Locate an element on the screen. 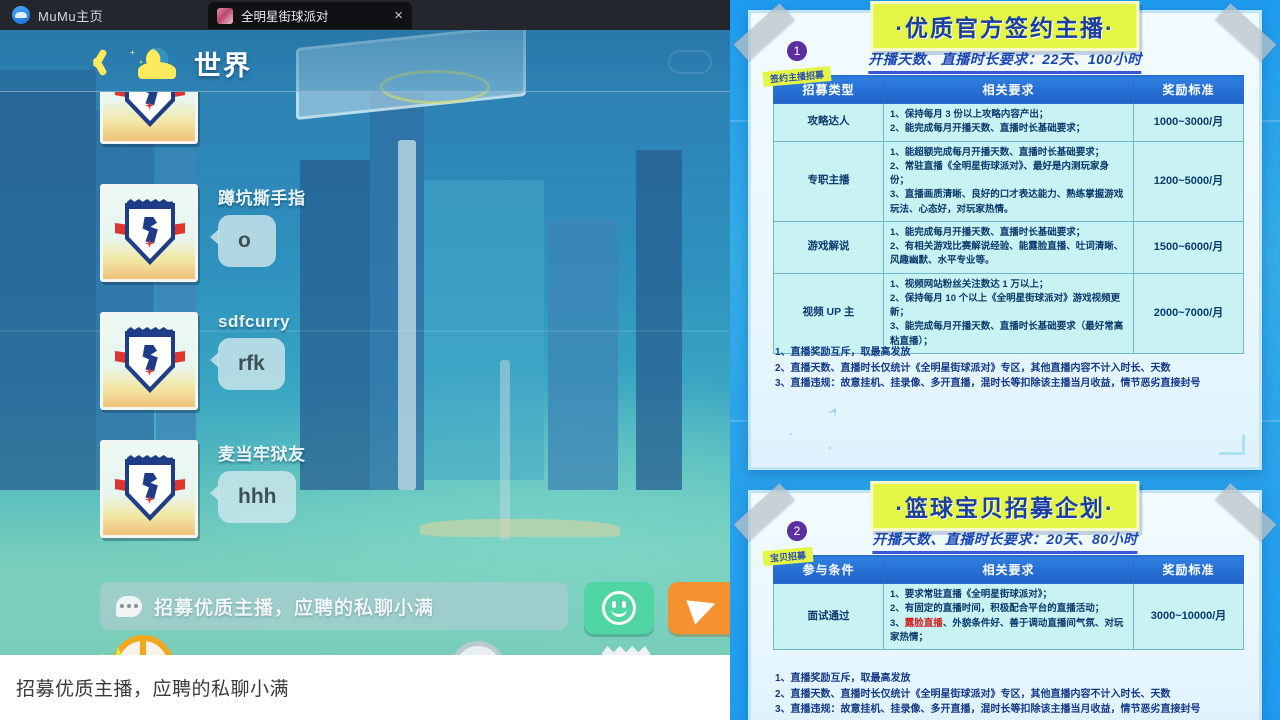 The image size is (1280, 720). cell-type: 攻略达人 is located at coordinates (828, 122).